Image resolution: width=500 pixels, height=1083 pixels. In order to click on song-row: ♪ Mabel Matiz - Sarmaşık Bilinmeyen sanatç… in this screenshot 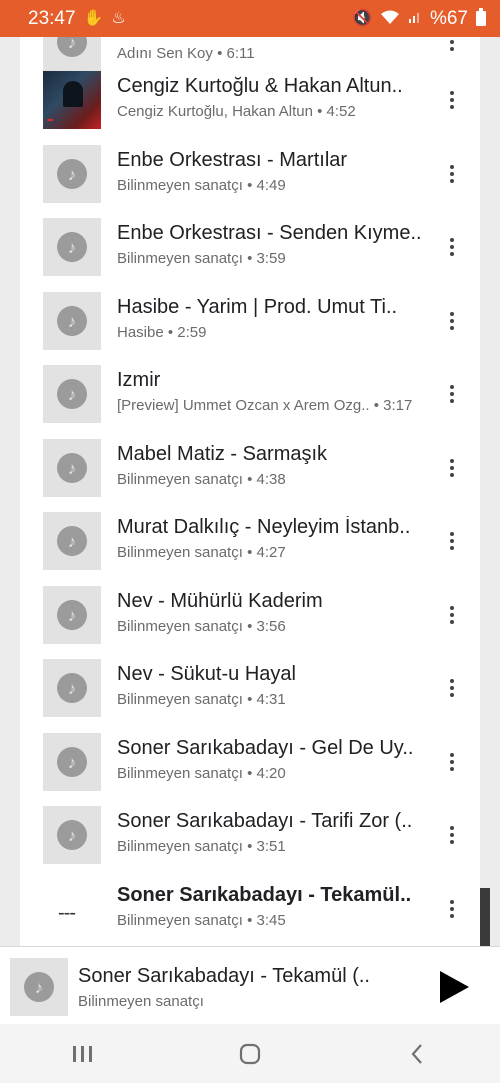, I will do `click(250, 475)`.